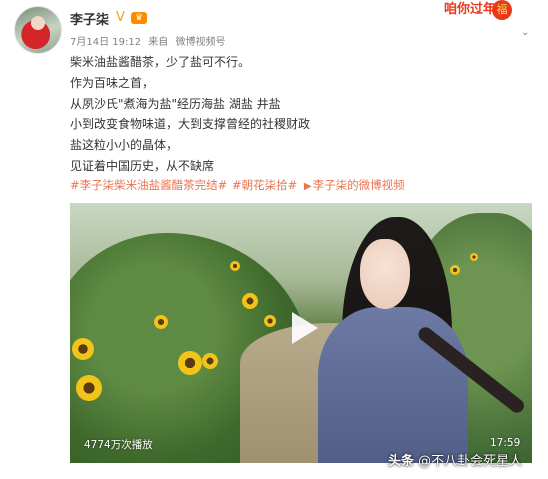  What do you see at coordinates (307, 186) in the screenshot?
I see `video-link-icon: ▶` at bounding box center [307, 186].